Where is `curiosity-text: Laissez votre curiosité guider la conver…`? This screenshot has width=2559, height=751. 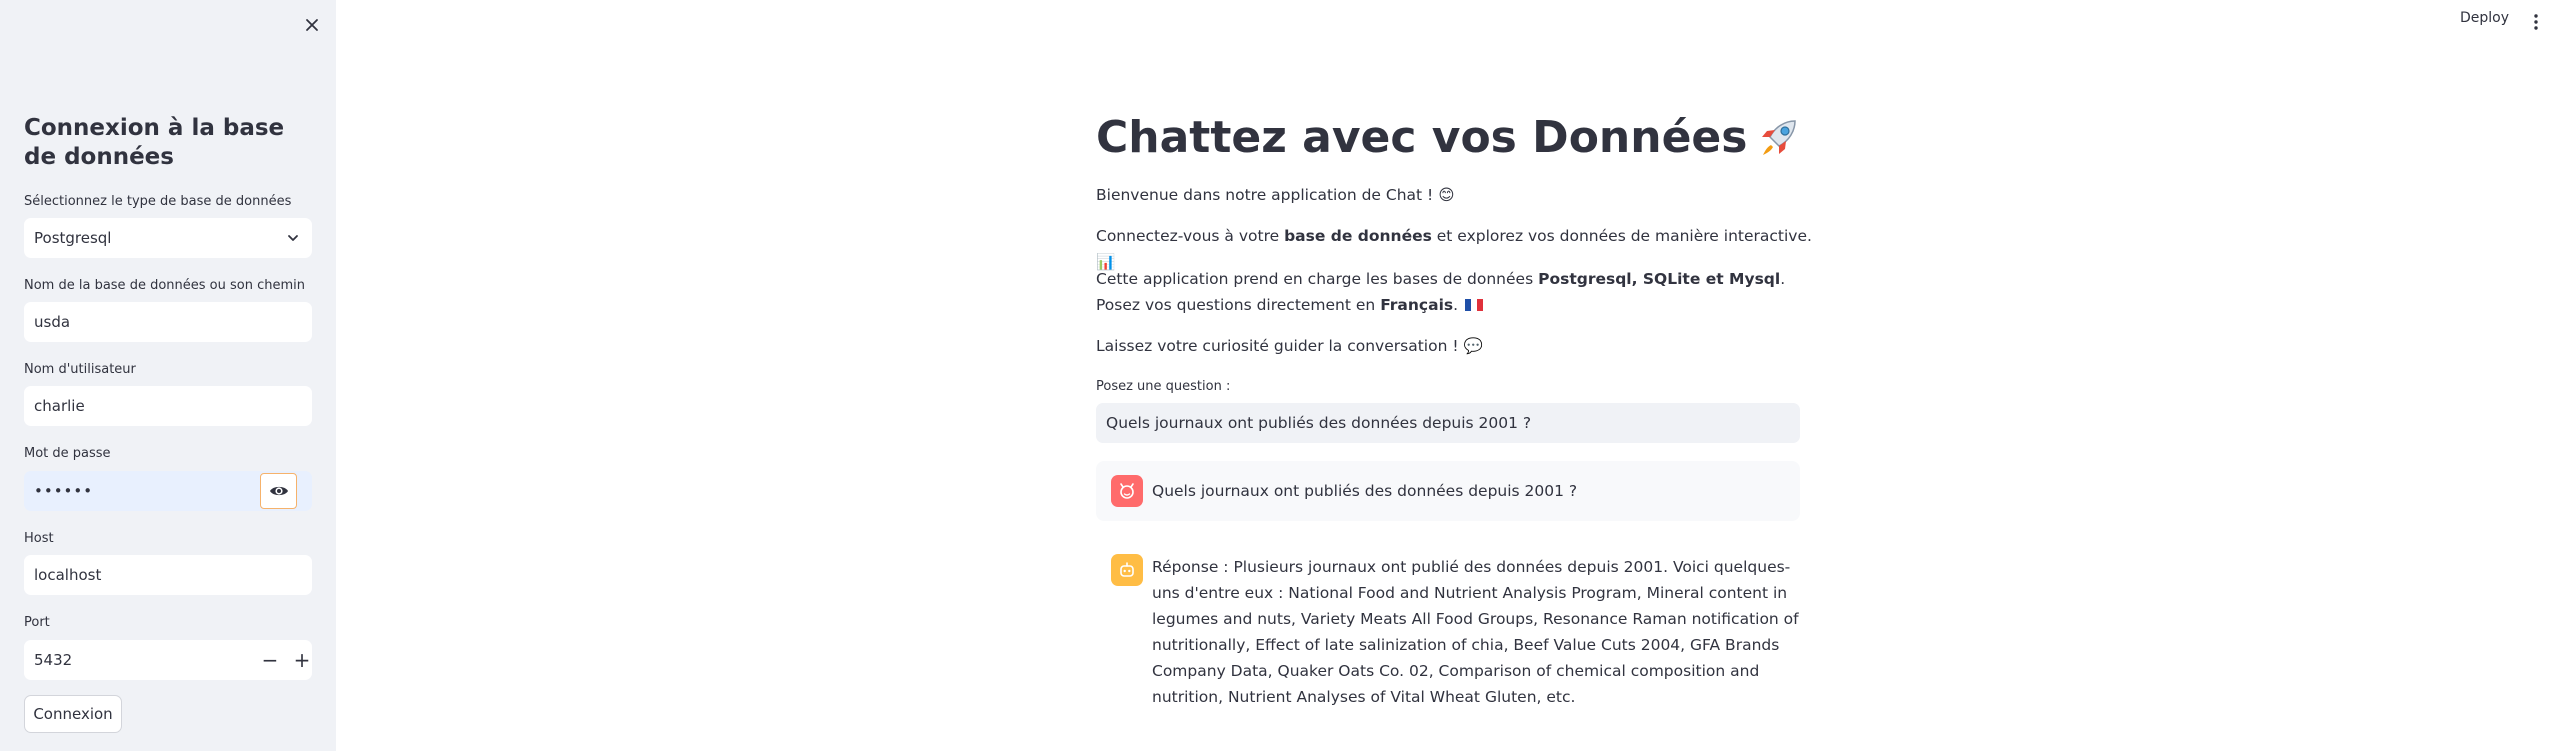
curiosity-text: Laissez votre curiosité guider la conver… is located at coordinates (1277, 346).